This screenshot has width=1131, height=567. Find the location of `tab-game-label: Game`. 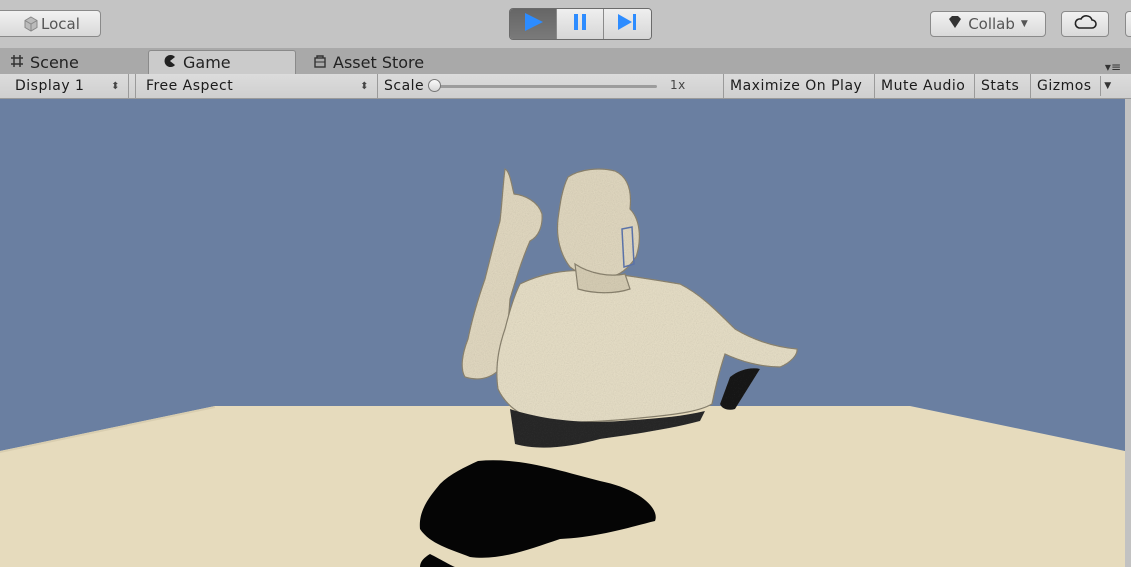

tab-game-label: Game is located at coordinates (207, 62).